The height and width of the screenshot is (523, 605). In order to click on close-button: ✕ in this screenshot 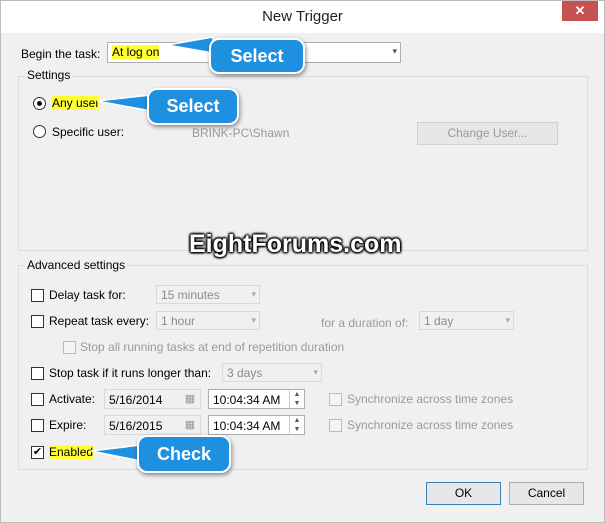, I will do `click(580, 11)`.